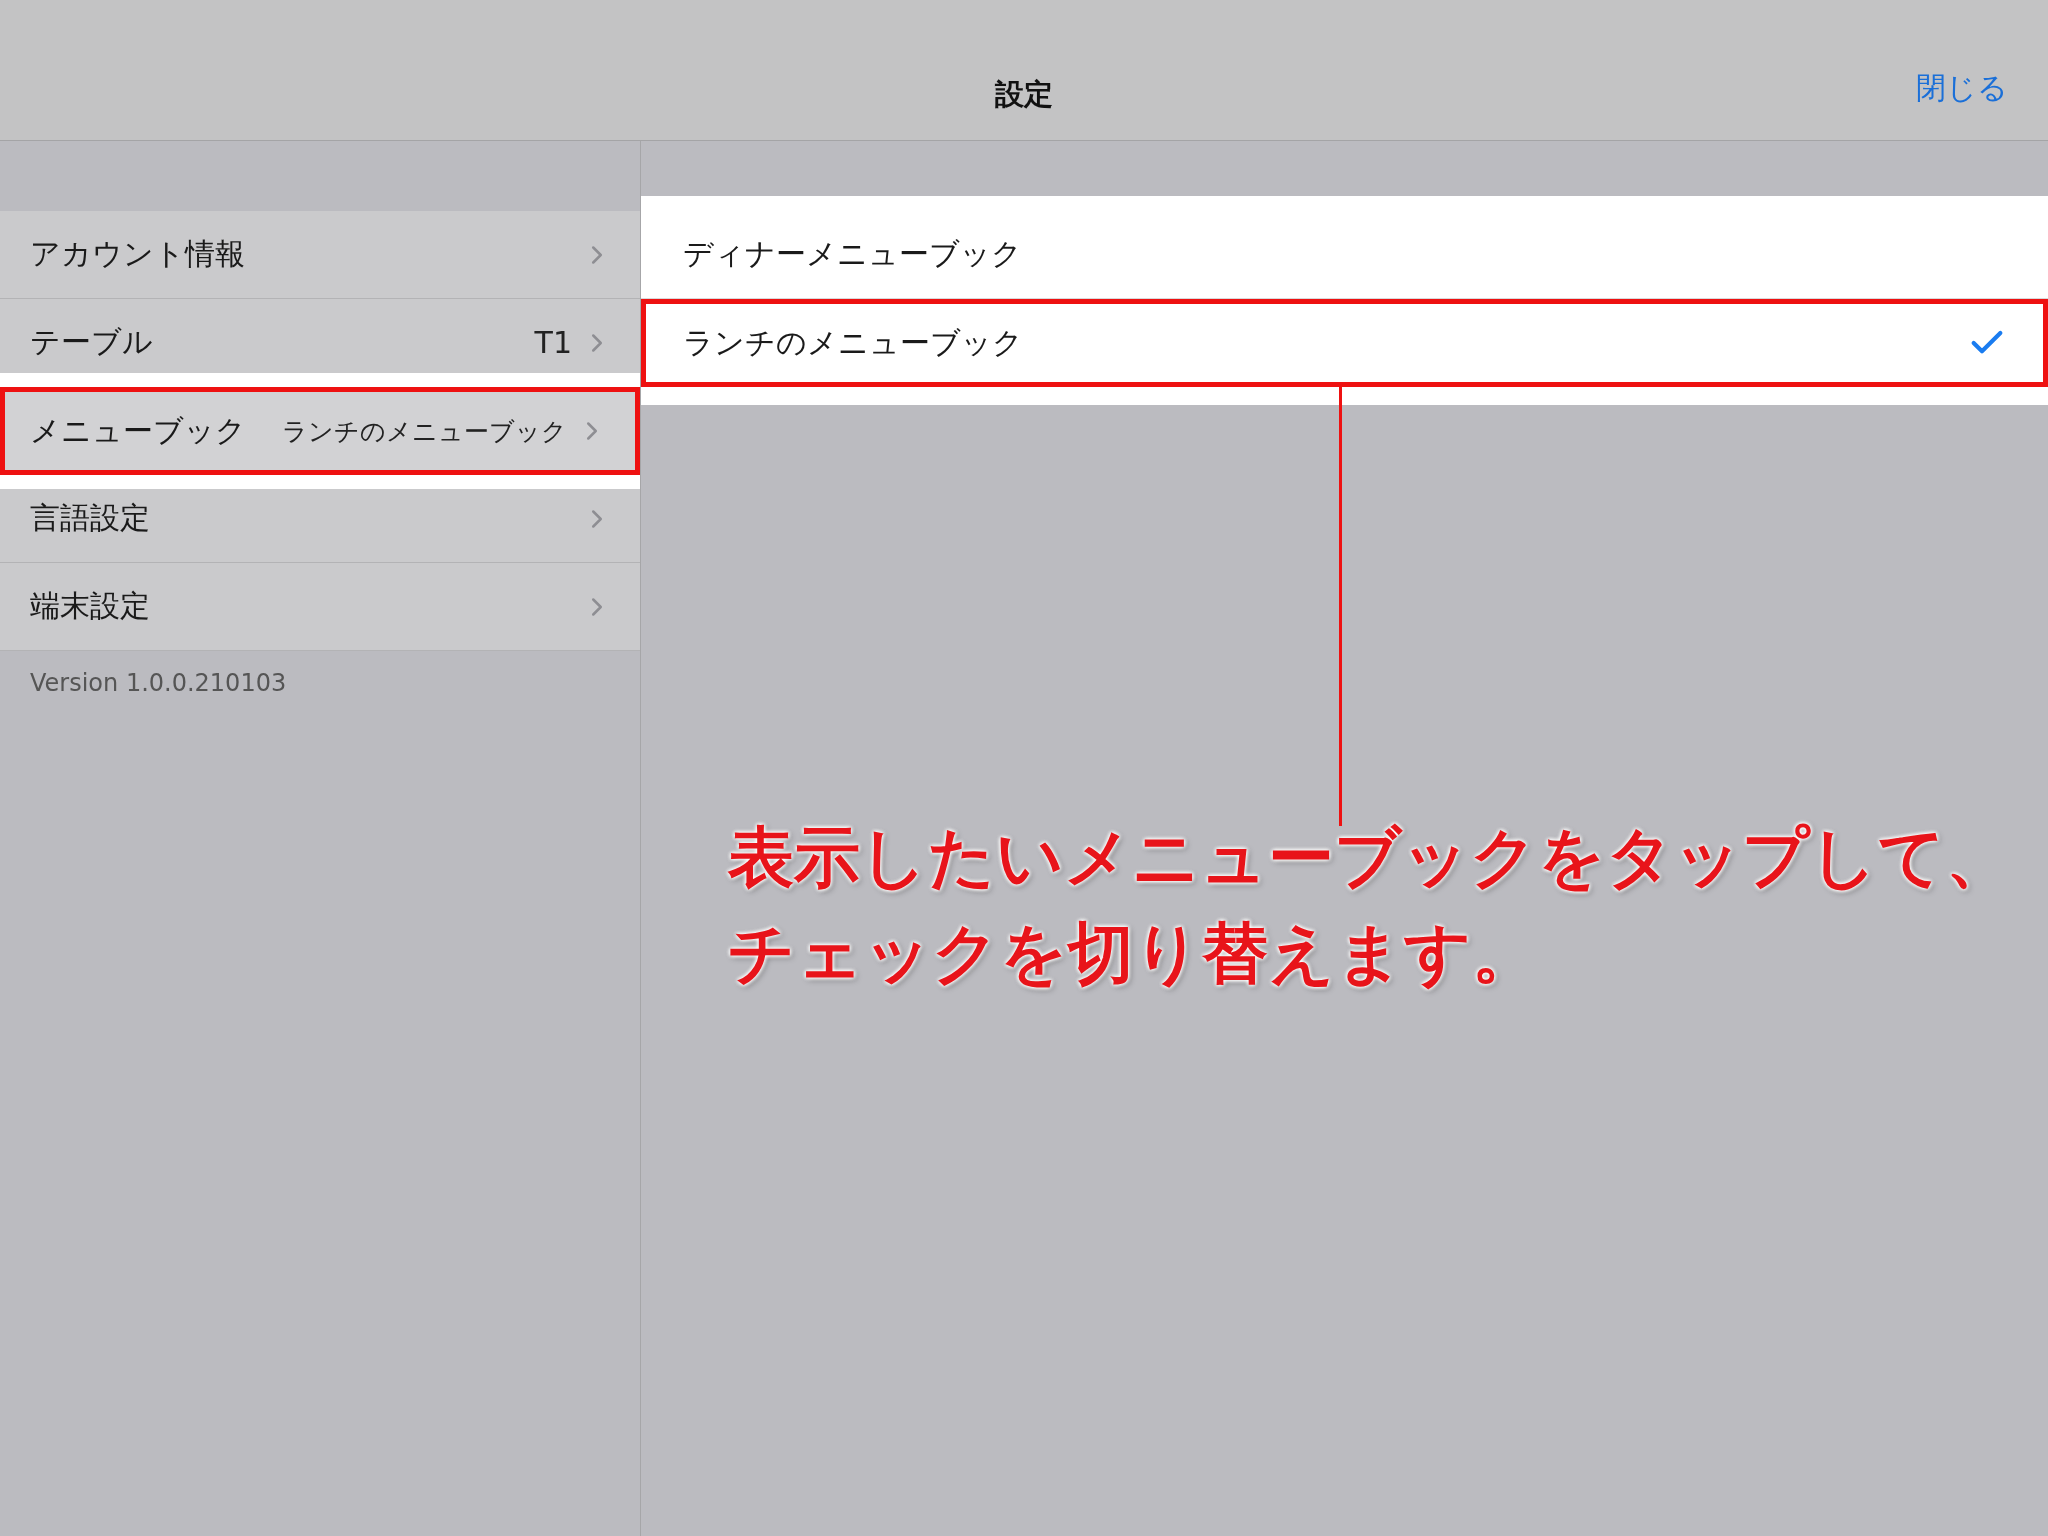 The height and width of the screenshot is (1536, 2048). What do you see at coordinates (320, 607) in the screenshot?
I see `settings-row: 端末設定` at bounding box center [320, 607].